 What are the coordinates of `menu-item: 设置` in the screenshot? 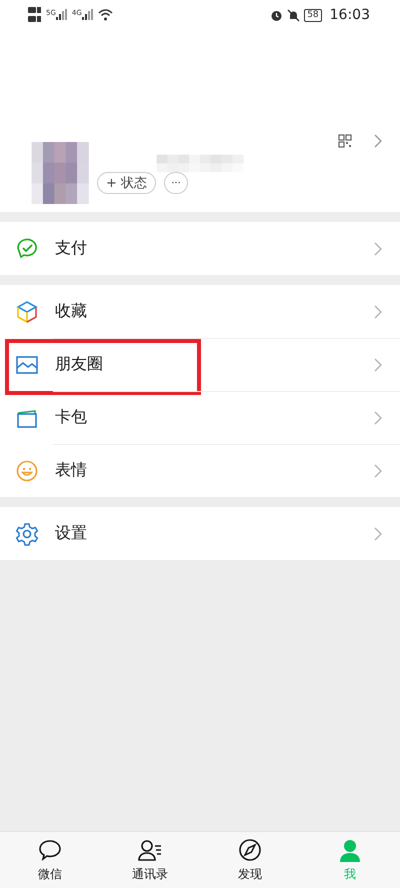 It's located at (200, 533).